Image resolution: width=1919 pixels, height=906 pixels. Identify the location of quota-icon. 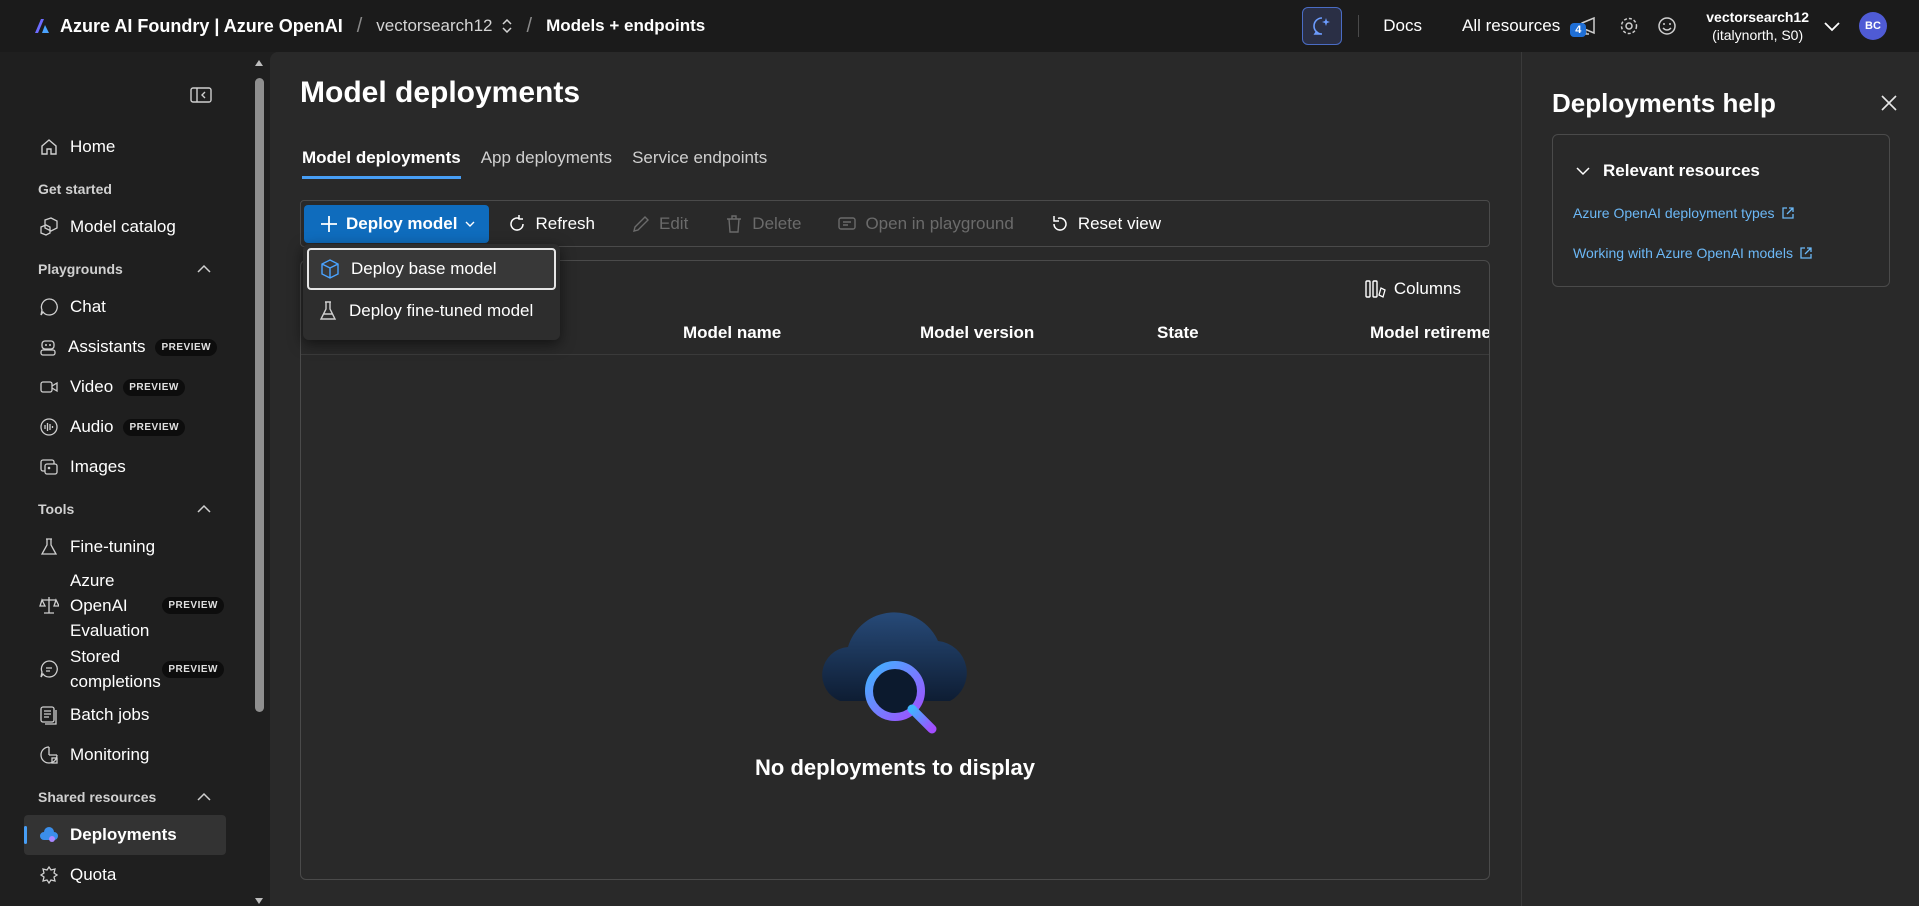
(49, 875).